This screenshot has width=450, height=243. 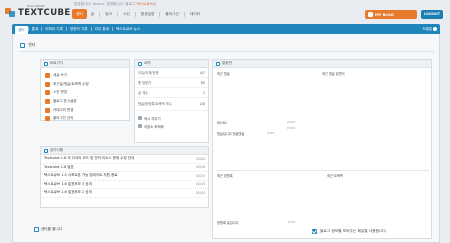 I want to click on checkbox-checked-icon, so click(x=314, y=231).